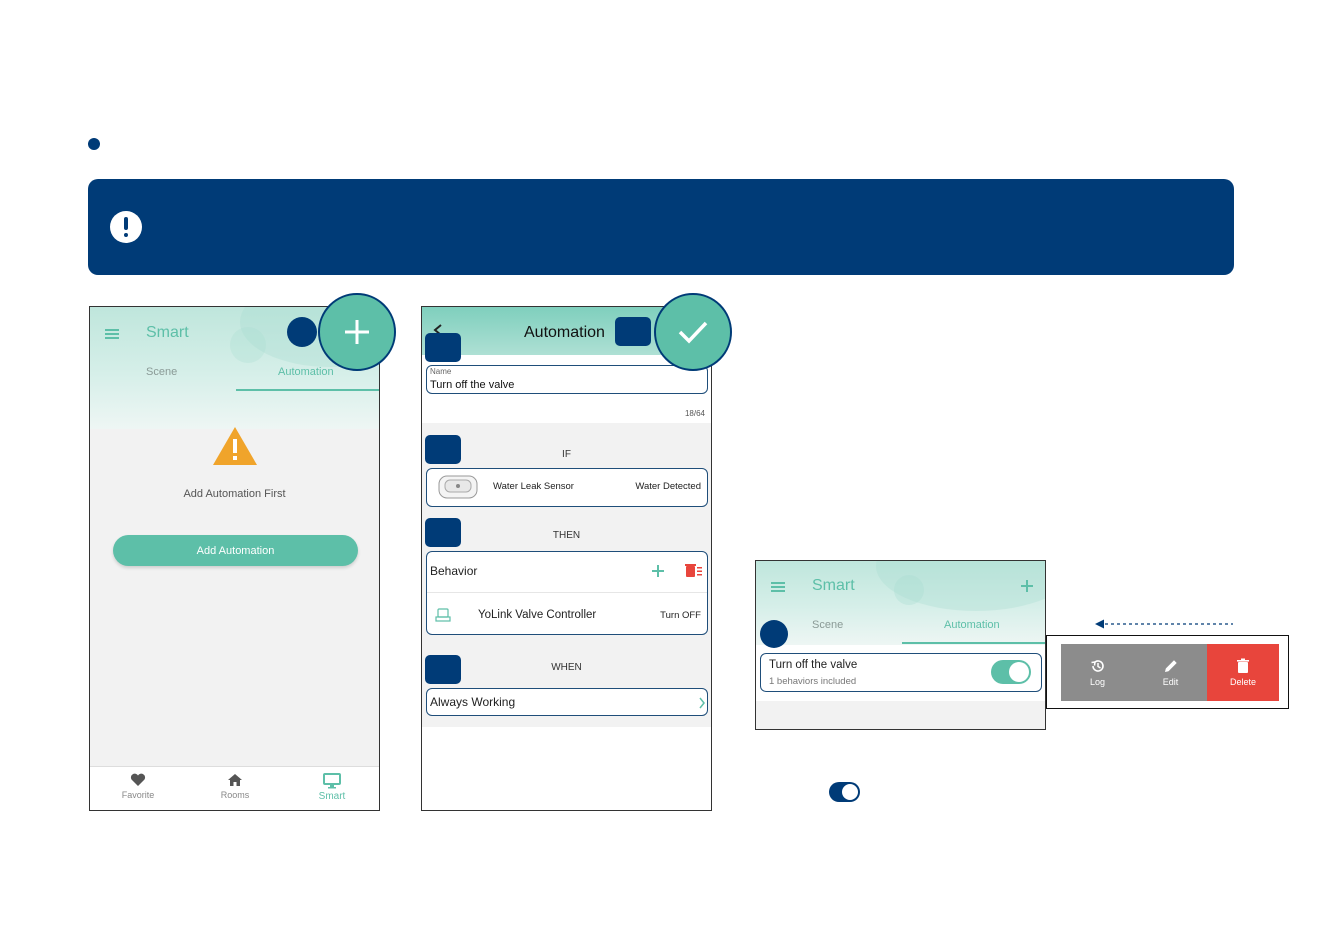 This screenshot has height=933, width=1324. What do you see at coordinates (1097, 666) in the screenshot?
I see `history-icon` at bounding box center [1097, 666].